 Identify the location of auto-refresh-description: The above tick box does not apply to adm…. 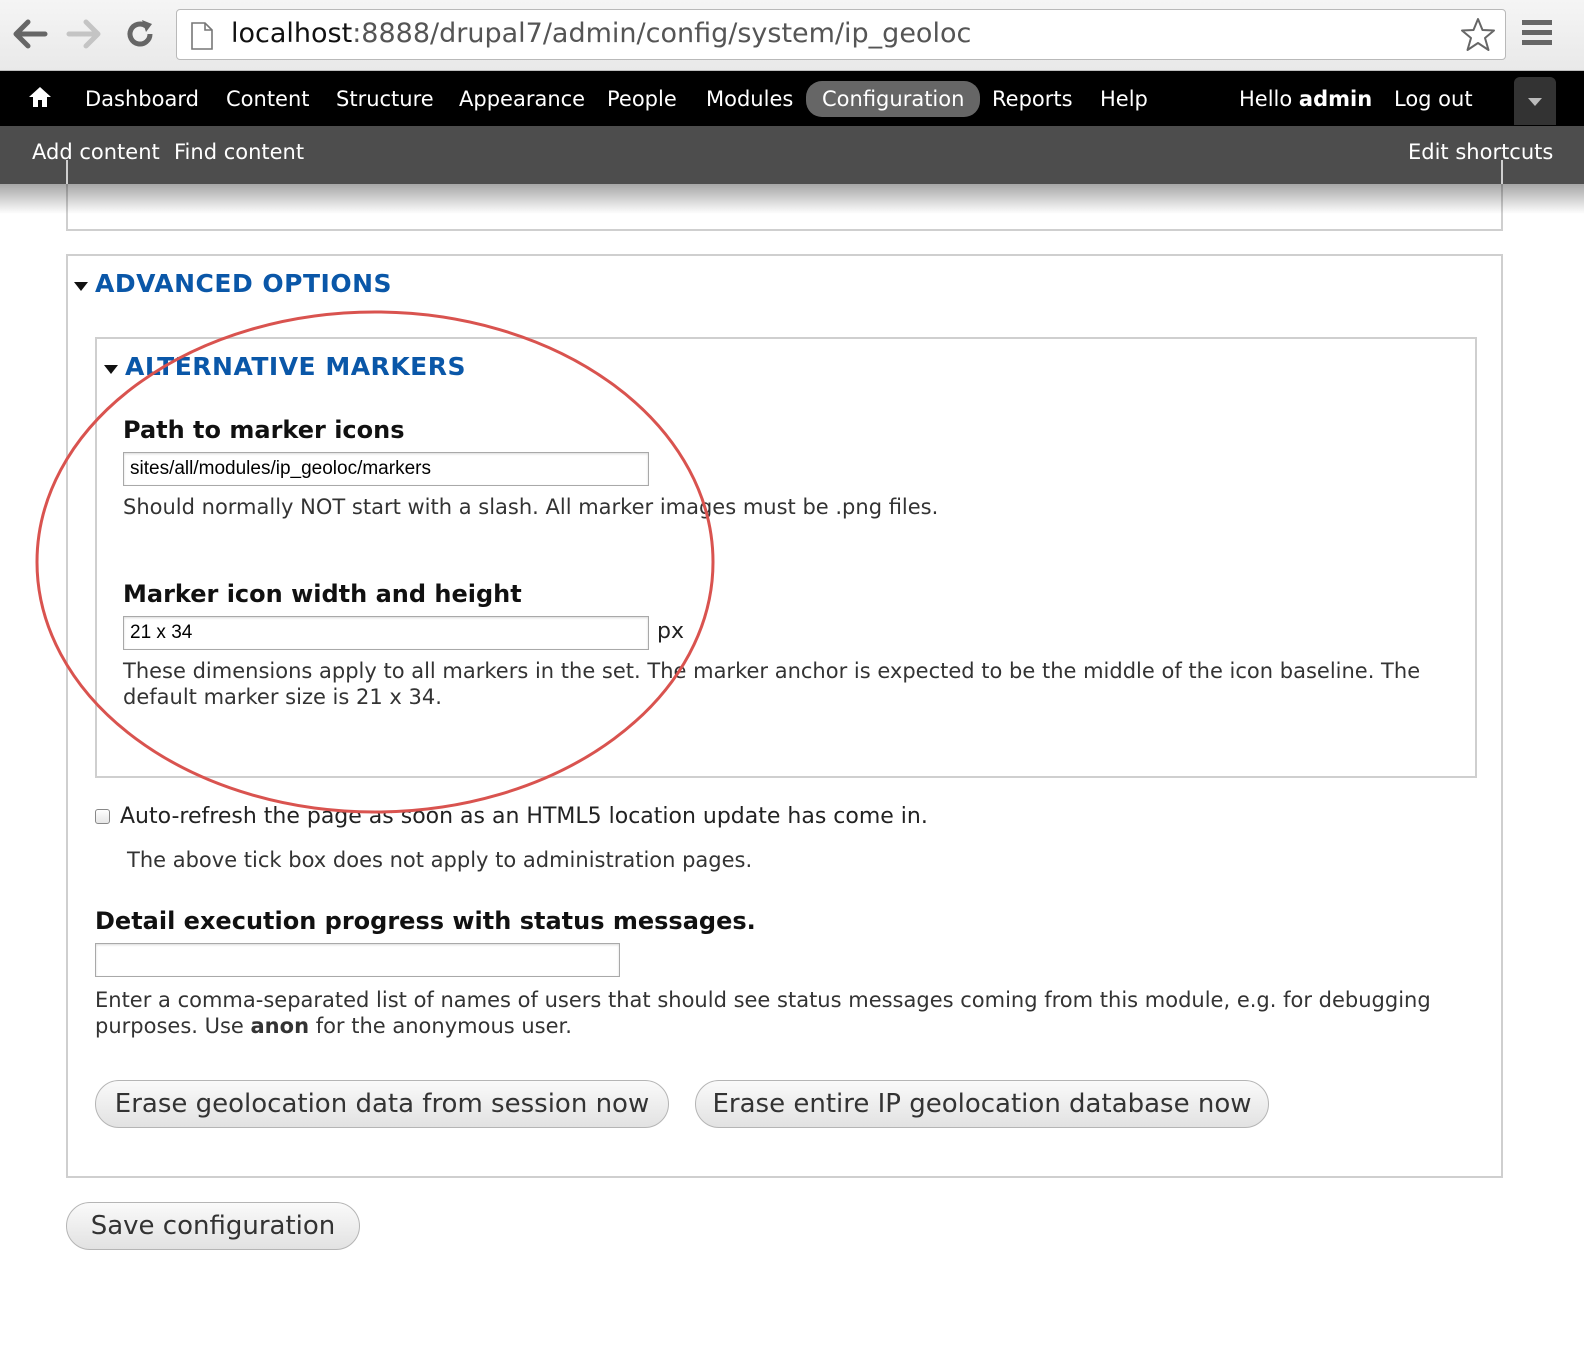
(440, 860).